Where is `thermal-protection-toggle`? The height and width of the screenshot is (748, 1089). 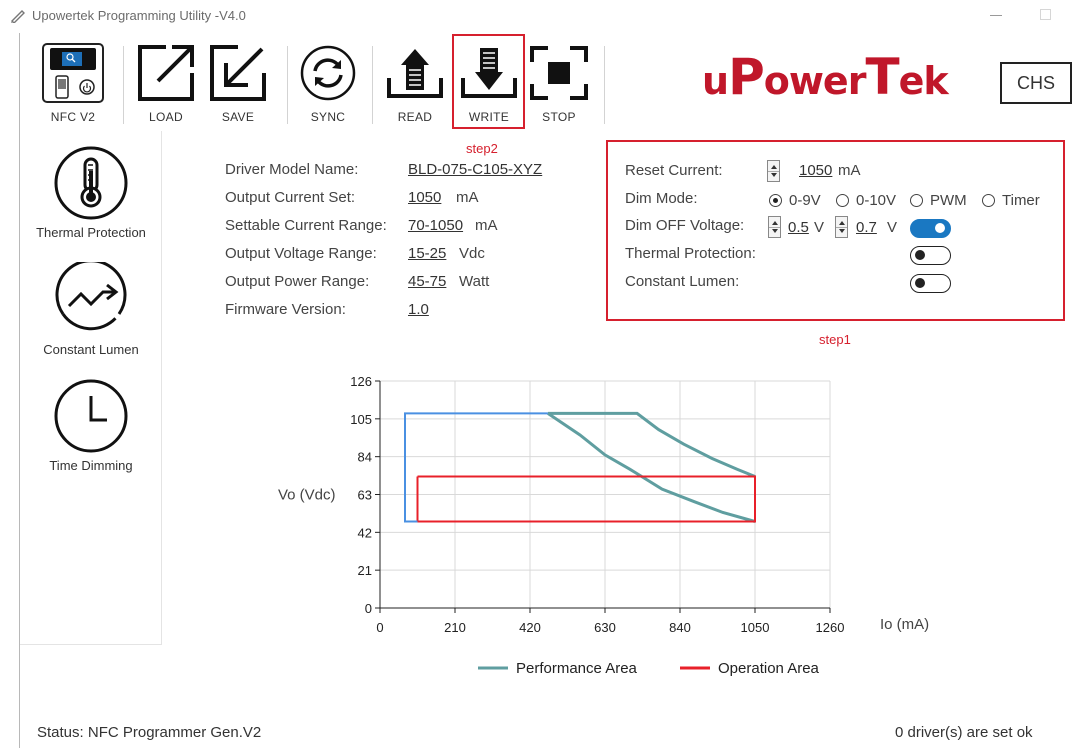
thermal-protection-toggle is located at coordinates (930, 255).